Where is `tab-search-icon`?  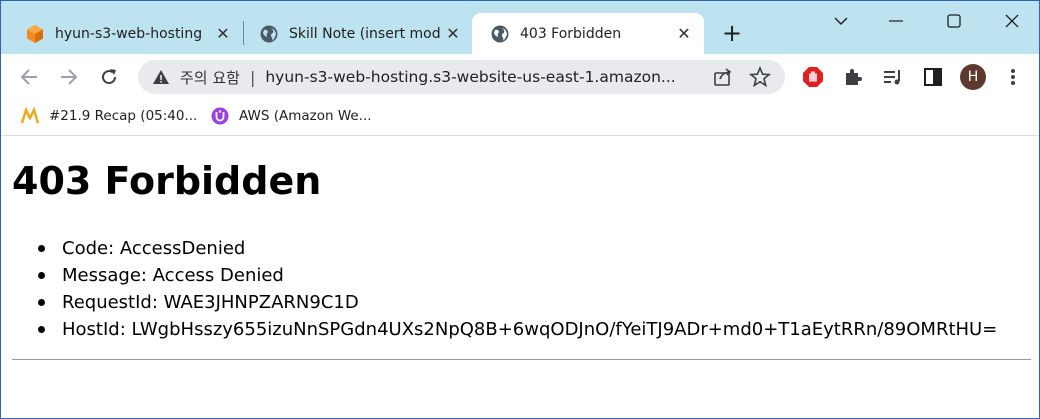 tab-search-icon is located at coordinates (841, 21).